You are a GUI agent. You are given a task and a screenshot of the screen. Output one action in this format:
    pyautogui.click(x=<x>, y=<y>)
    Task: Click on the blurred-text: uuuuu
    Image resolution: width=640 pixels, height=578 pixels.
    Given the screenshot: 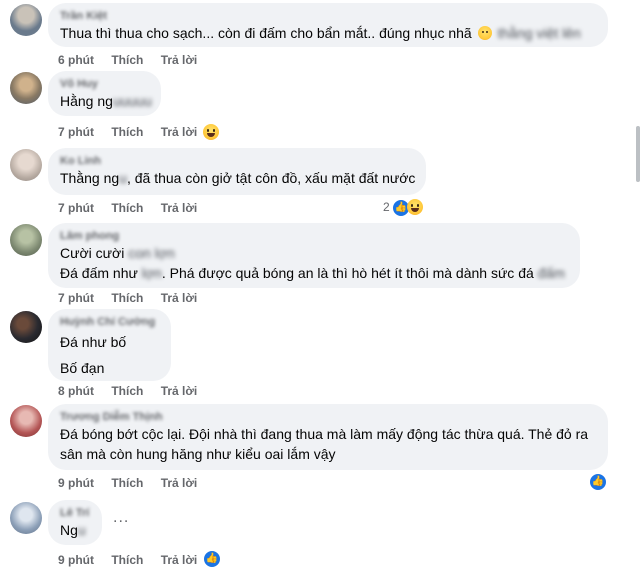 What is the action you would take?
    pyautogui.click(x=132, y=101)
    